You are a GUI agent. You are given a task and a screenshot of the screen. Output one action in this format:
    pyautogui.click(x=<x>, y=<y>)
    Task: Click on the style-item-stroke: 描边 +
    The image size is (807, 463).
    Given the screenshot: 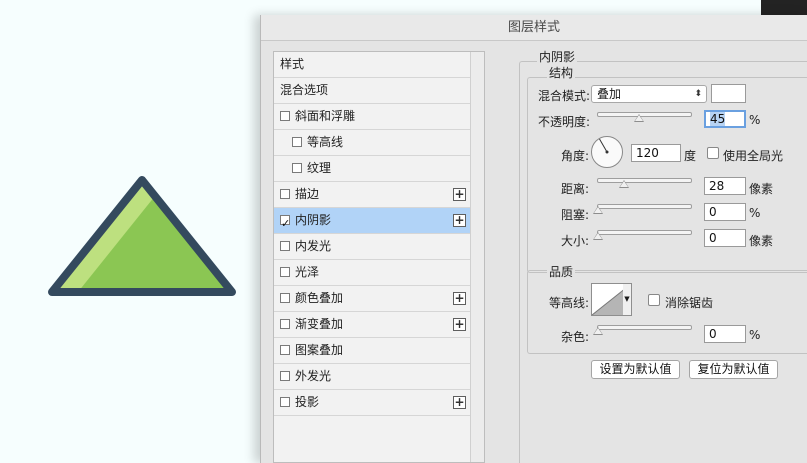 What is the action you would take?
    pyautogui.click(x=372, y=195)
    